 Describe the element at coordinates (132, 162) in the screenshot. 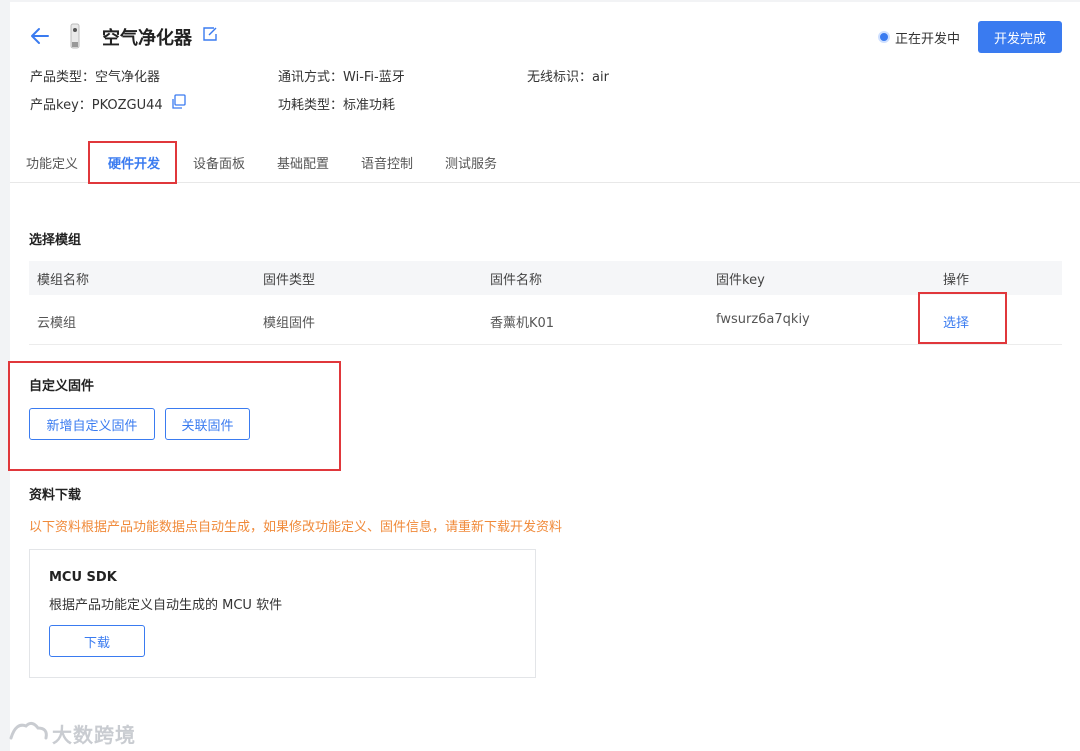

I see `highlight-box-tab` at that location.